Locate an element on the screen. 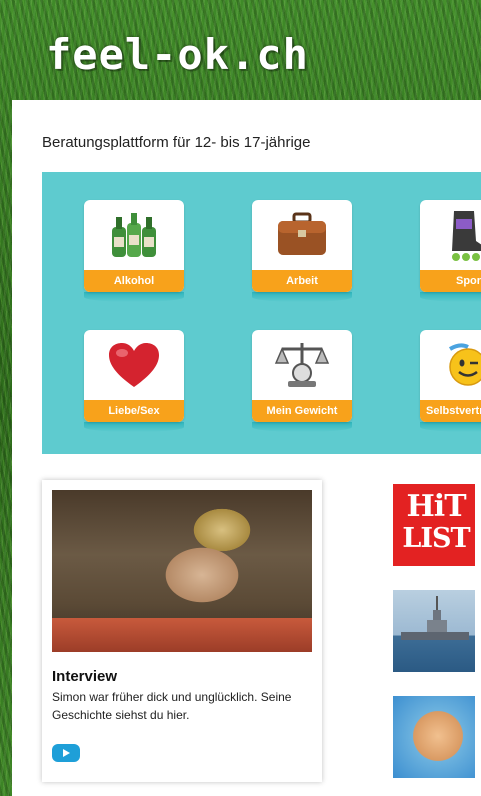  topic-tile-sport: Sport is located at coordinates (450, 251).